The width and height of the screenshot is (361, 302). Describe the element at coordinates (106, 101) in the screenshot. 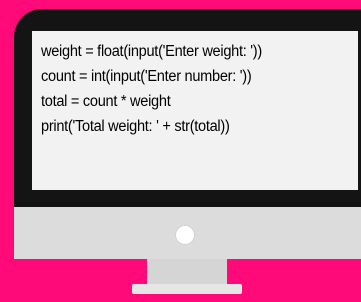

I see `code-line-3: total = count * weight` at that location.